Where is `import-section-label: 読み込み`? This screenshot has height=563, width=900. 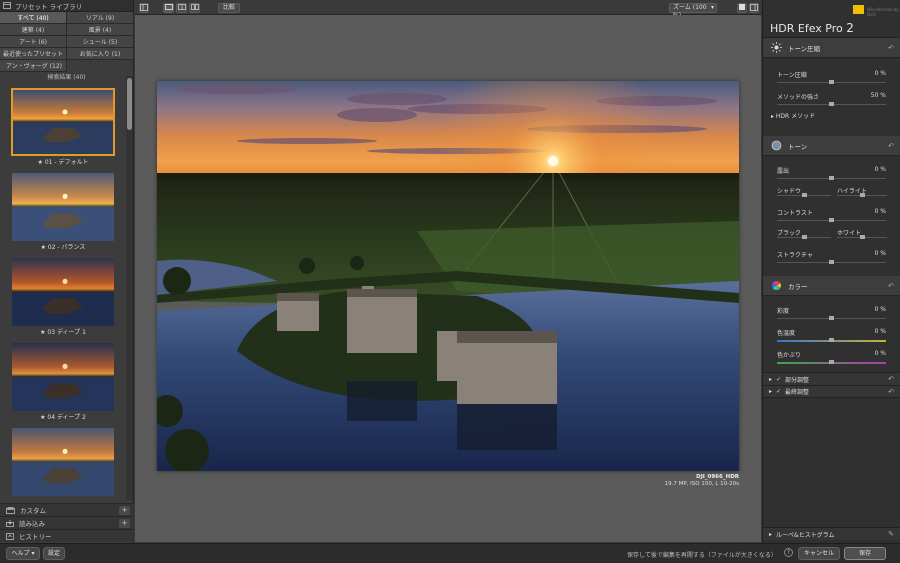 import-section-label: 読み込み is located at coordinates (32, 524).